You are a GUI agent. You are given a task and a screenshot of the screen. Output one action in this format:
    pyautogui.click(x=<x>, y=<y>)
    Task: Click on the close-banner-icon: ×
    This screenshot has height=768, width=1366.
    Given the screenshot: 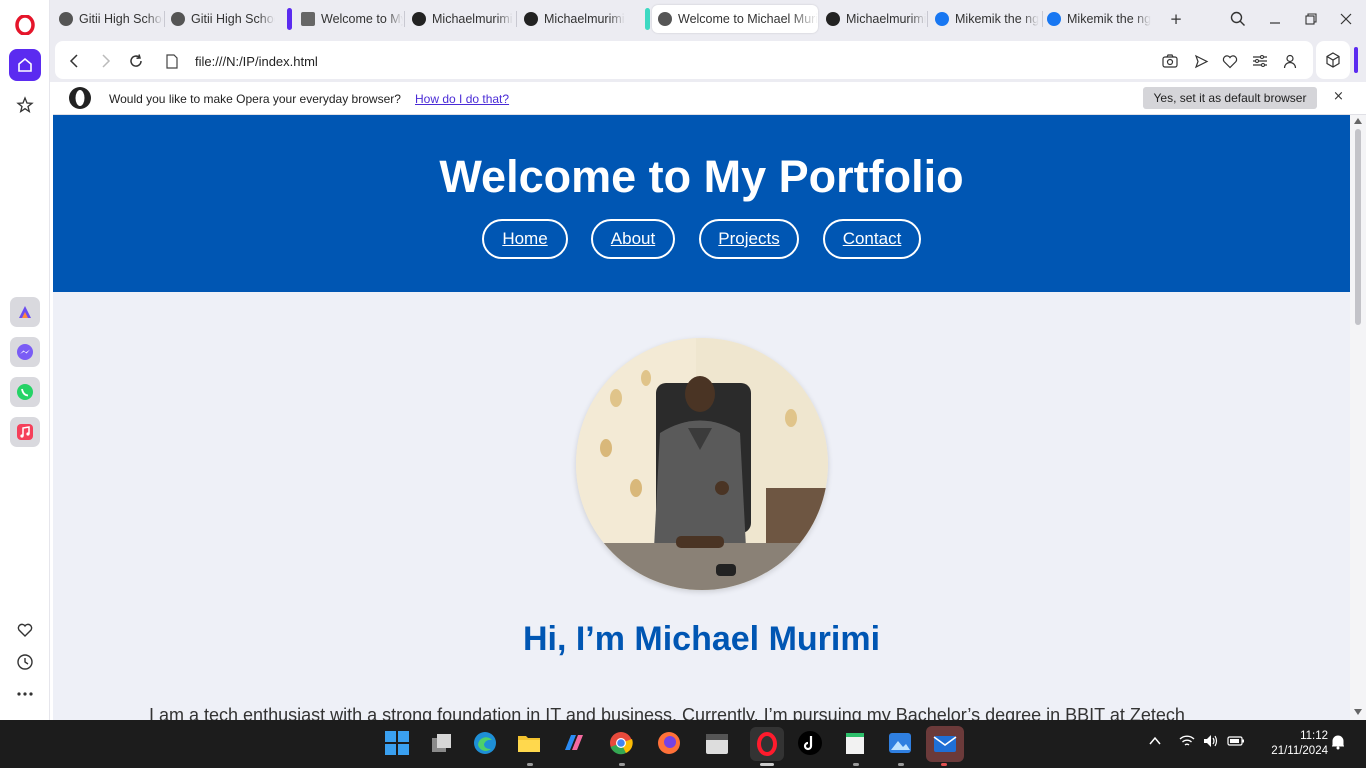 What is the action you would take?
    pyautogui.click(x=1338, y=96)
    